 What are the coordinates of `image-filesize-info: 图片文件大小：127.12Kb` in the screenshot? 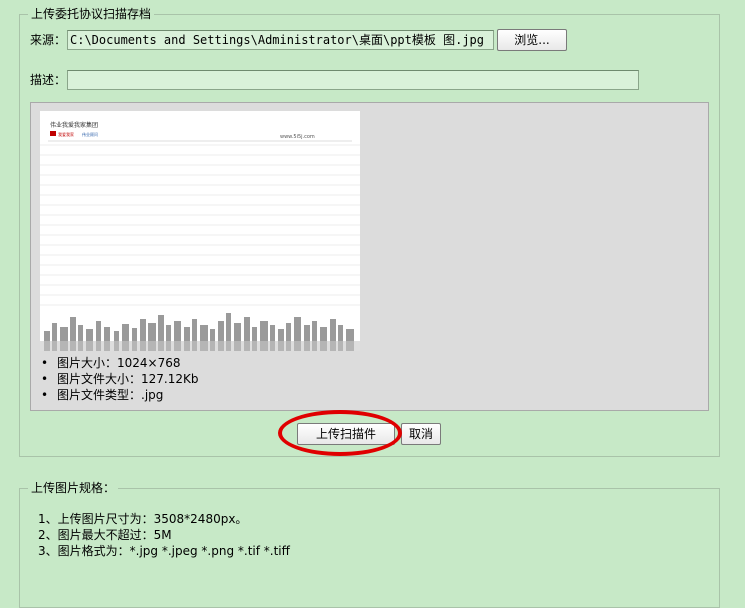 It's located at (119, 379).